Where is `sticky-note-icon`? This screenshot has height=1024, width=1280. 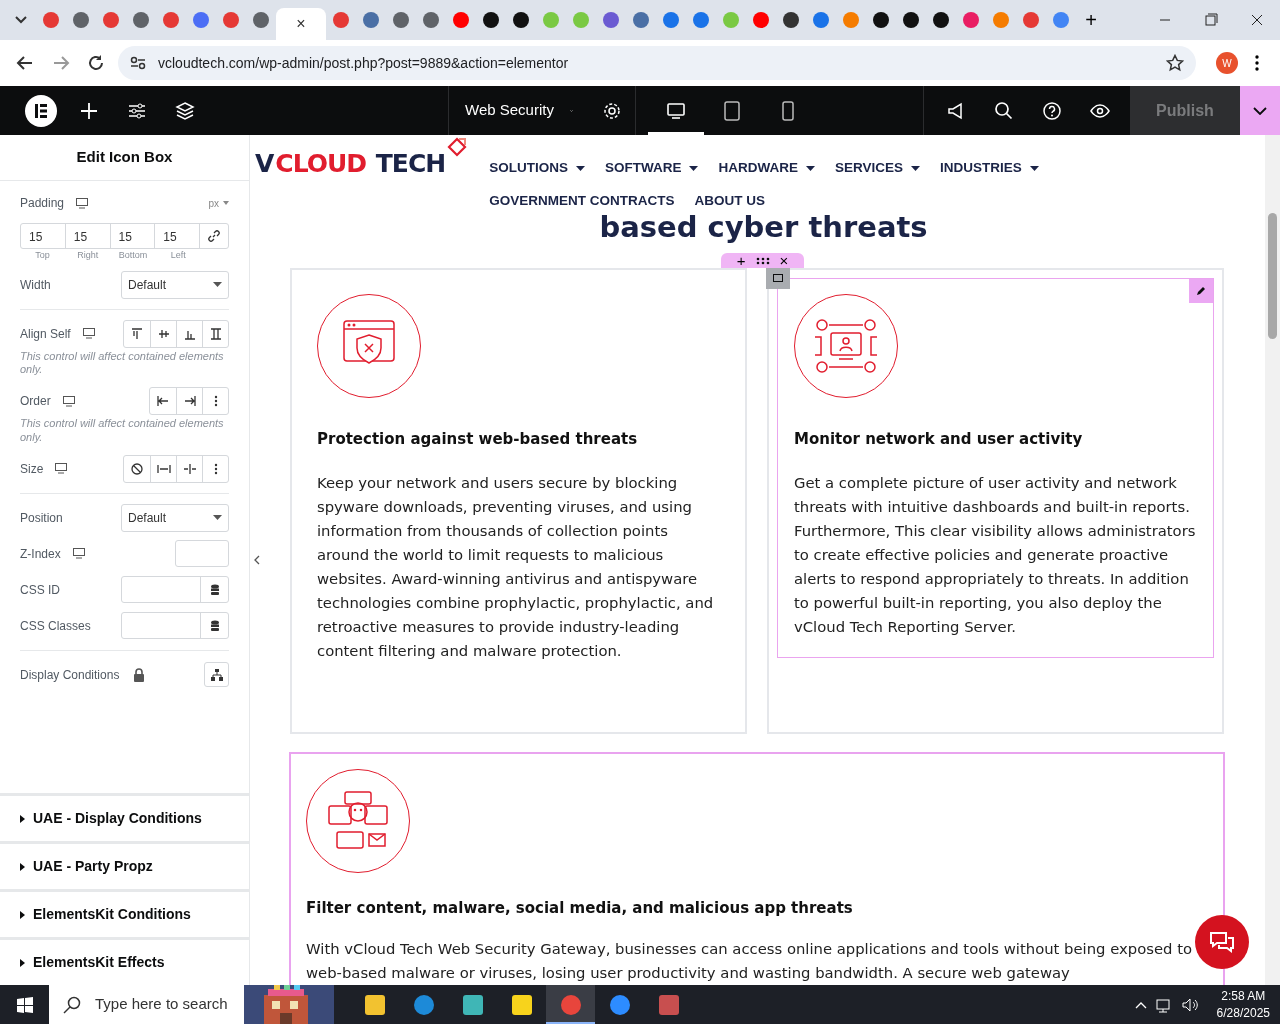 sticky-note-icon is located at coordinates (521, 1004).